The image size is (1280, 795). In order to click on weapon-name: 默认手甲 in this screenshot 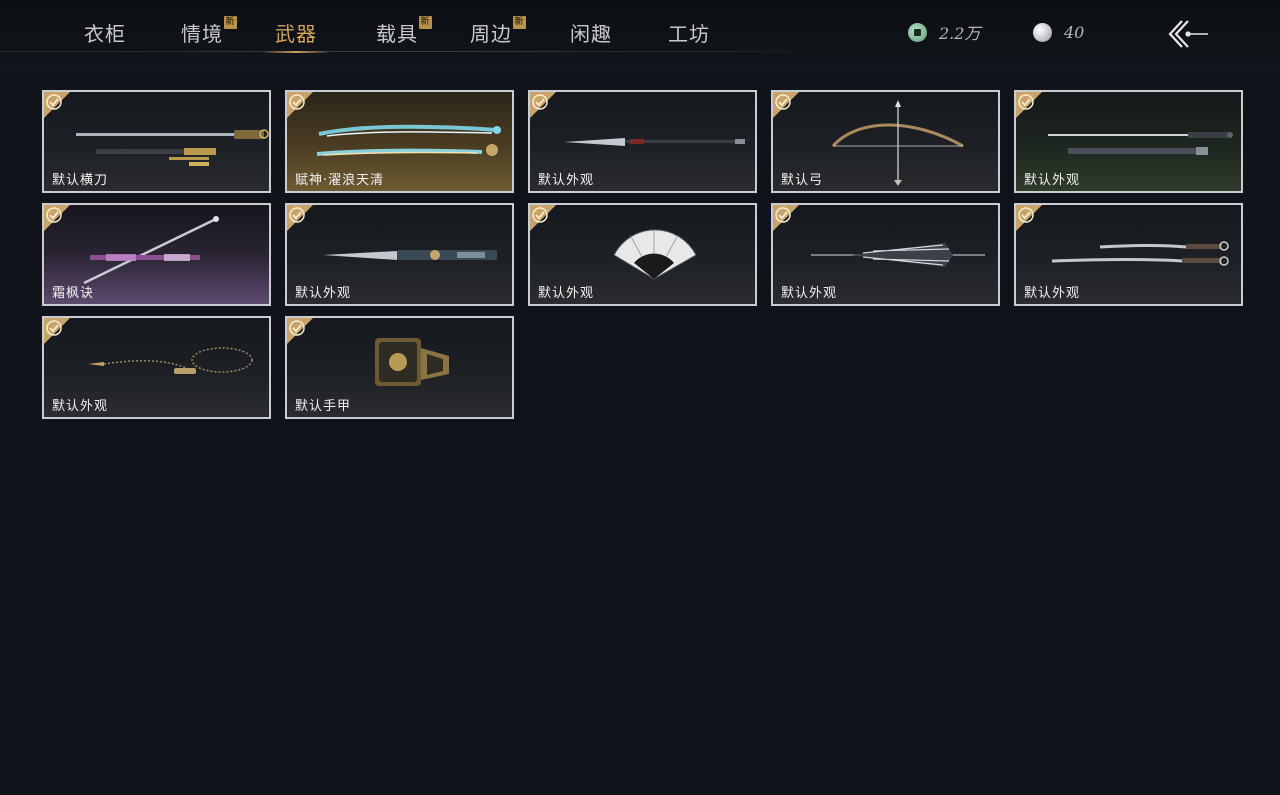, I will do `click(323, 406)`.